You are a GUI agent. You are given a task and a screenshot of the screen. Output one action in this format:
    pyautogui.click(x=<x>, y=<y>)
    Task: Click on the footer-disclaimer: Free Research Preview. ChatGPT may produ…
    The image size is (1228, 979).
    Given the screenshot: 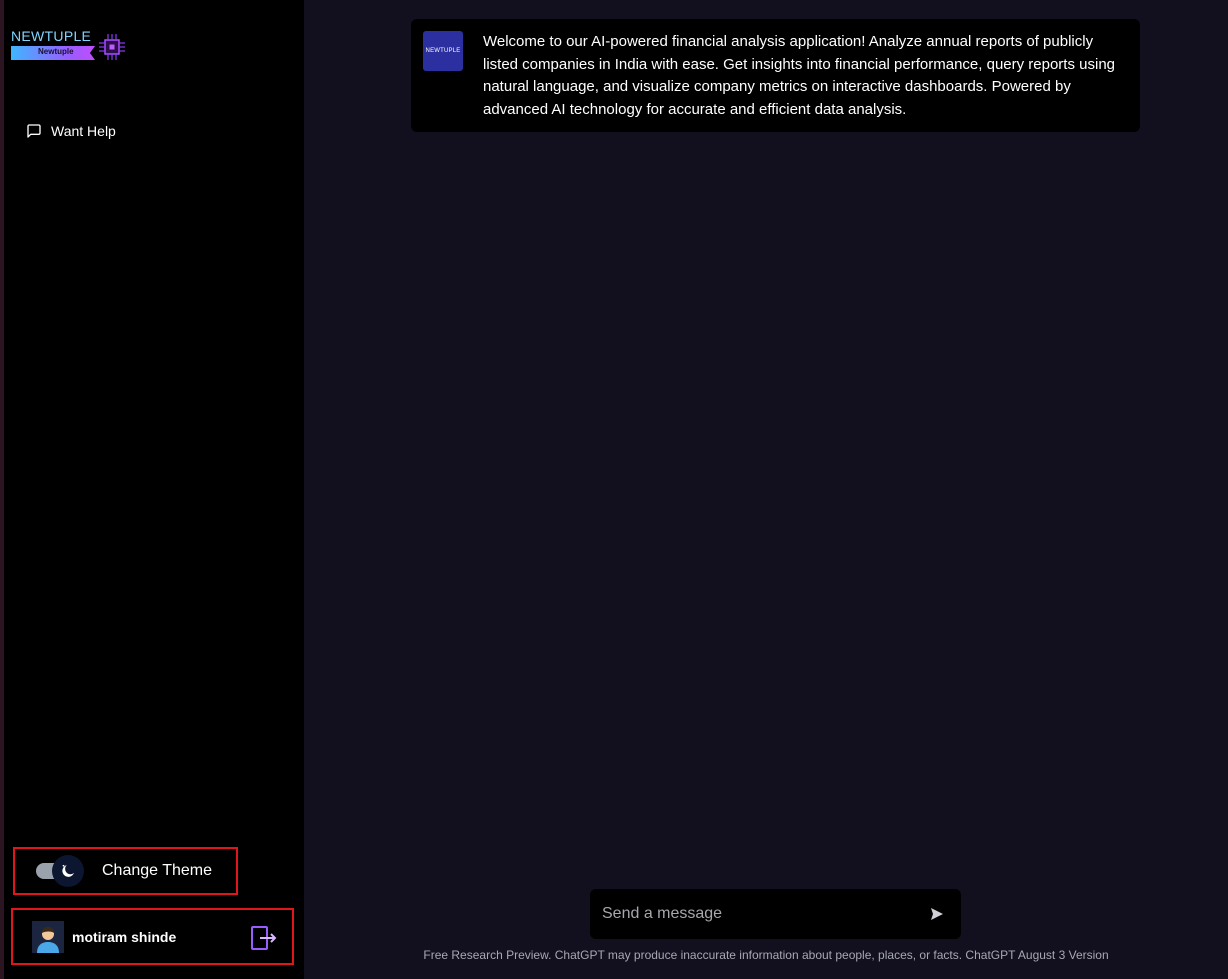 What is the action you would take?
    pyautogui.click(x=766, y=955)
    